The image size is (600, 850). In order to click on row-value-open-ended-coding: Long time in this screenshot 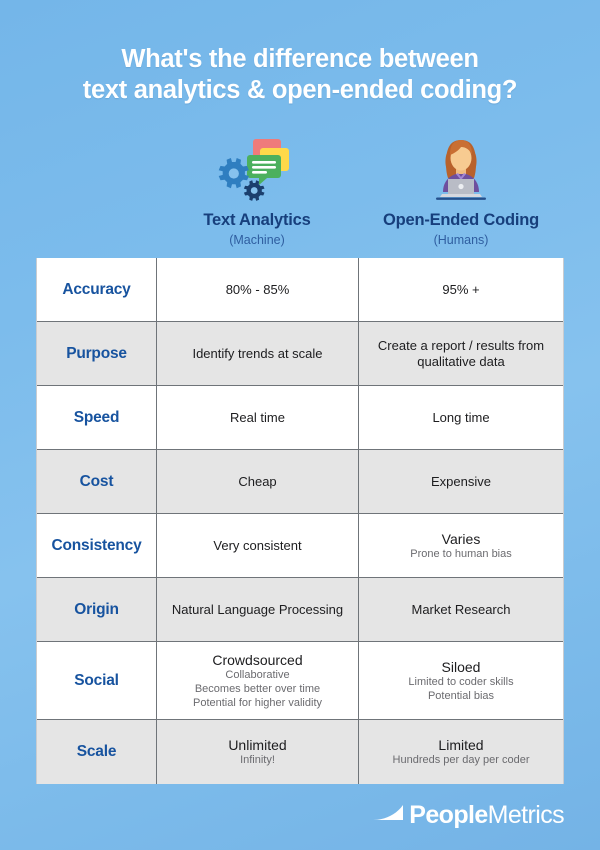, I will do `click(461, 417)`.